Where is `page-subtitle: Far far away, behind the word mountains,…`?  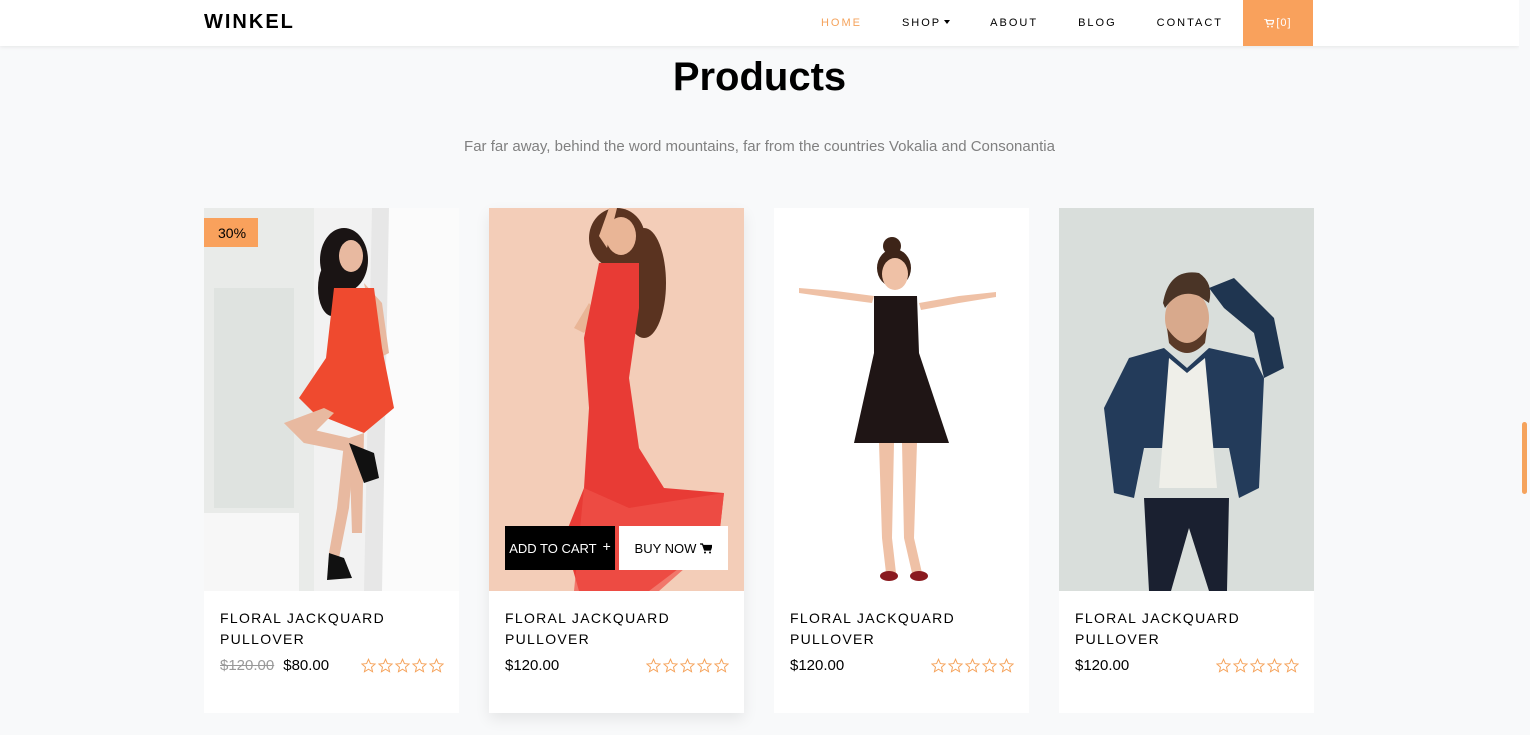 page-subtitle: Far far away, behind the word mountains,… is located at coordinates (759, 146).